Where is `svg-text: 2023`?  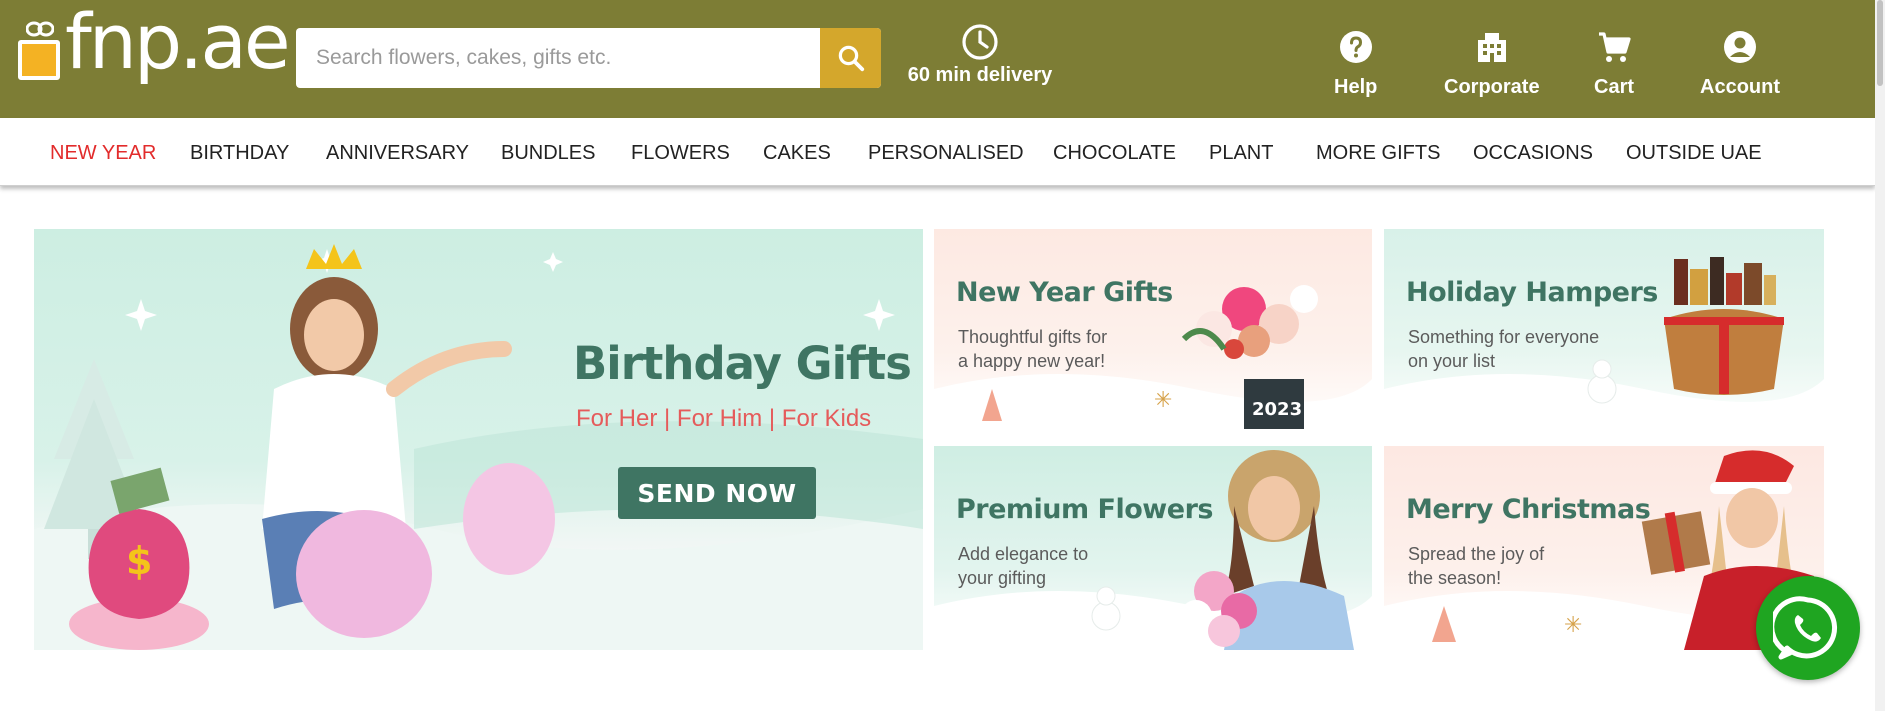
svg-text: 2023 is located at coordinates (1277, 409).